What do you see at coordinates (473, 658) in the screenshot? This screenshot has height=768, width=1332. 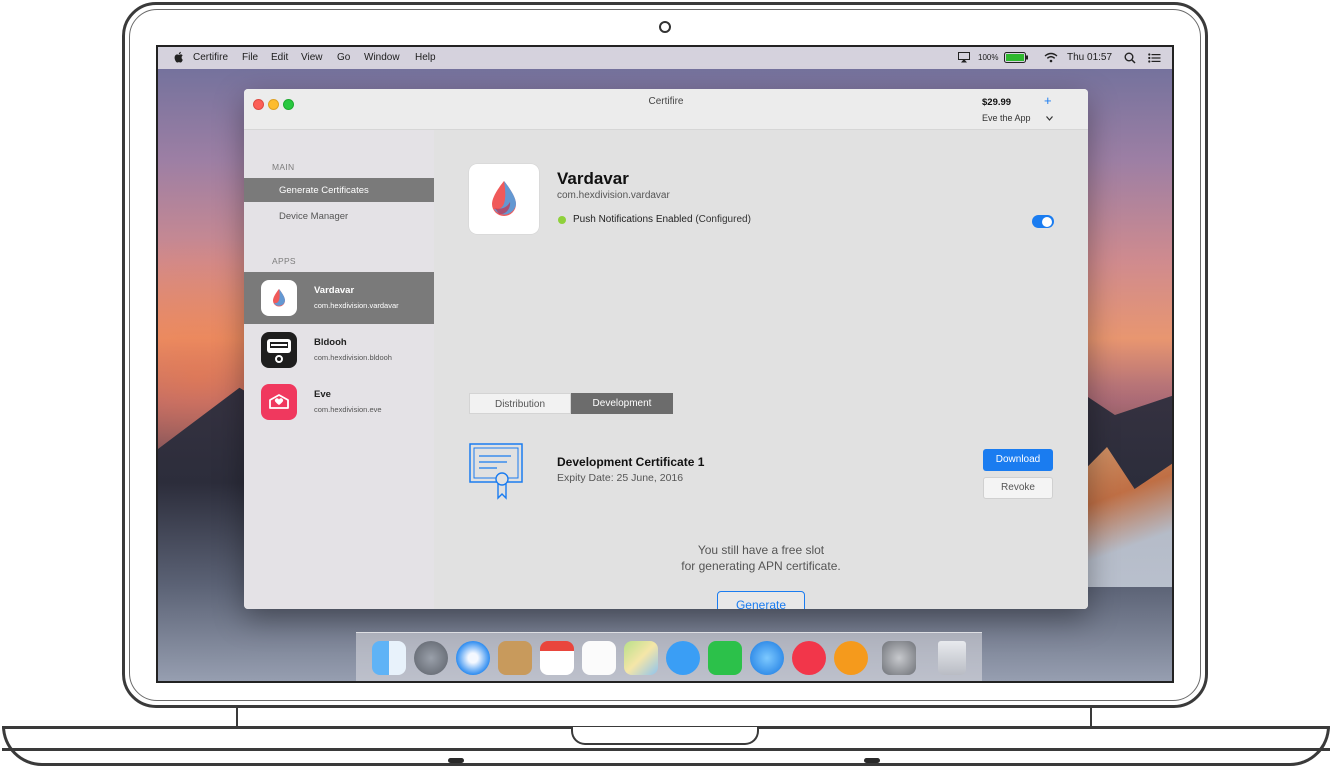 I see `safari-icon` at bounding box center [473, 658].